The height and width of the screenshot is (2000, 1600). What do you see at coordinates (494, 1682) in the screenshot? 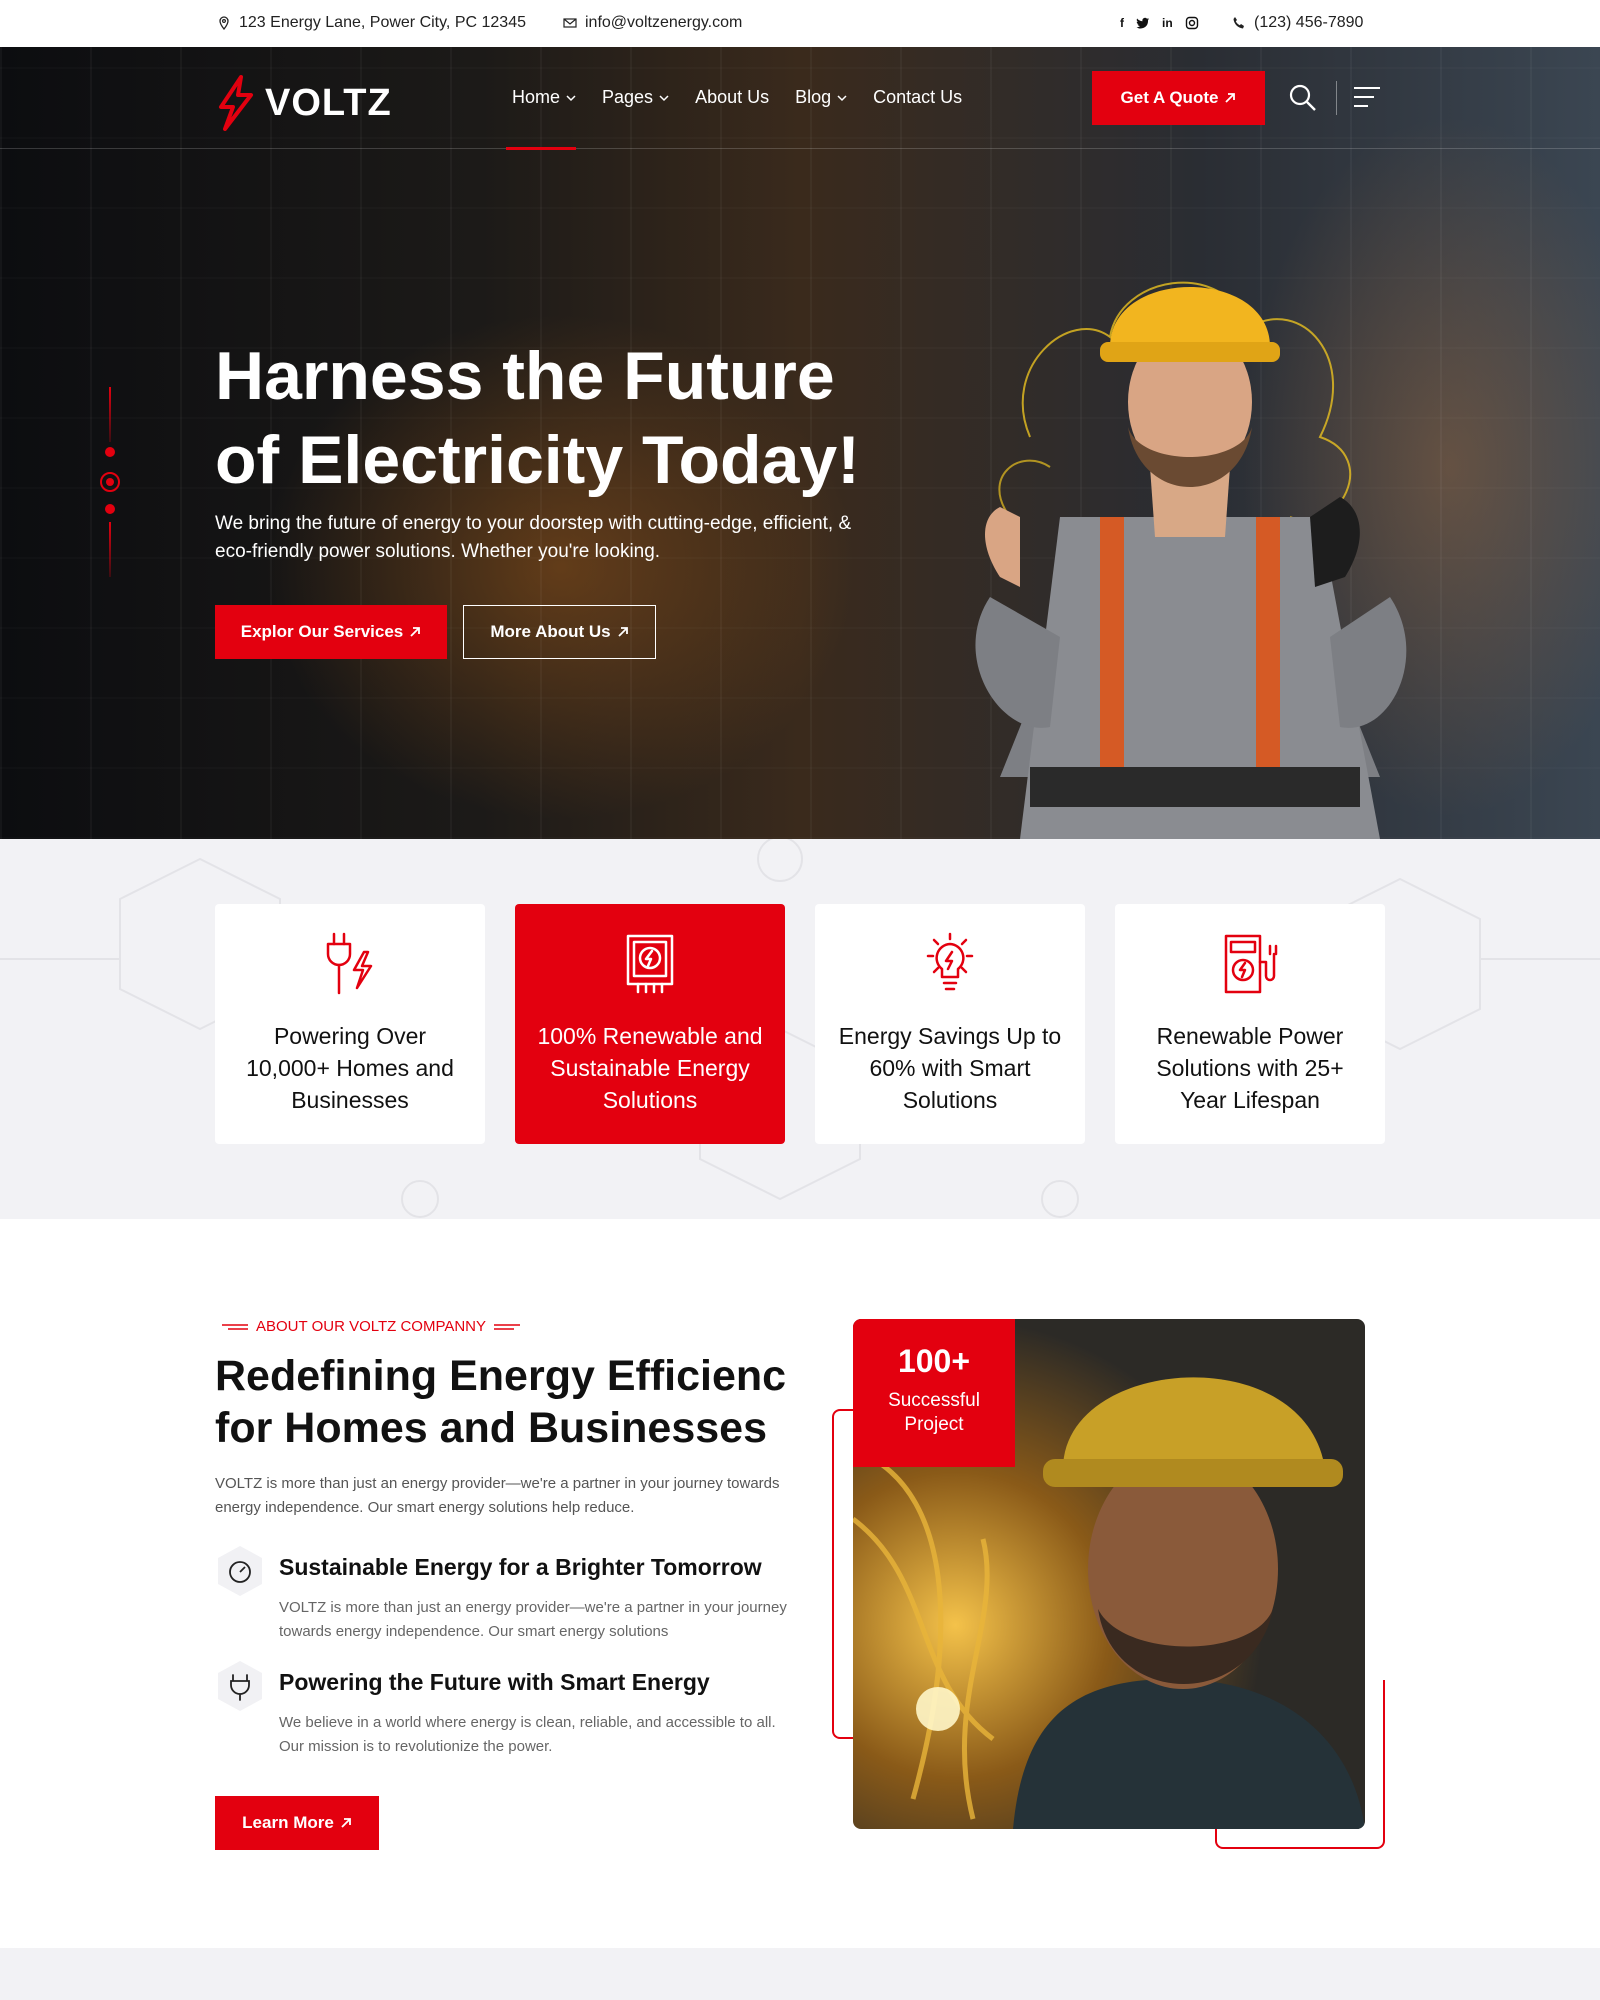
I see `about-point-title: Powering the Future with Smart Energy` at bounding box center [494, 1682].